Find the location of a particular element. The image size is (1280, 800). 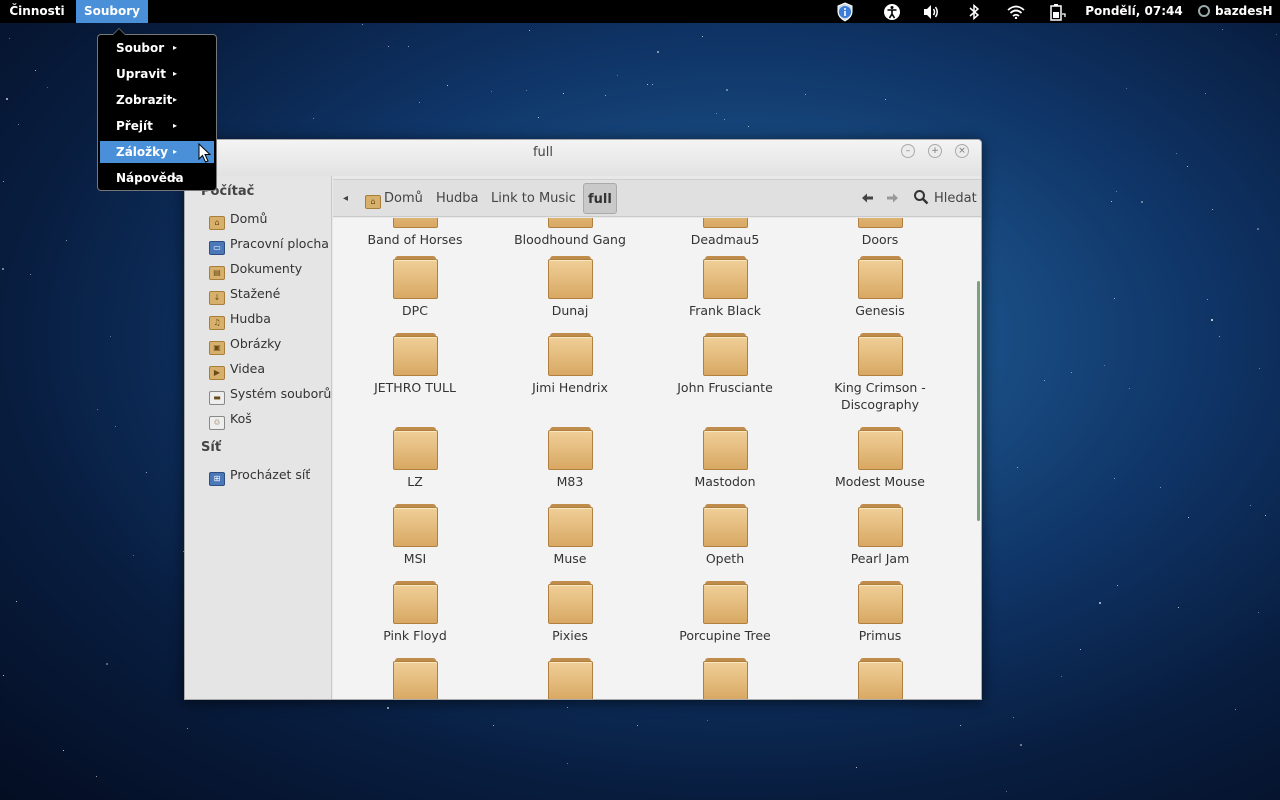

folder-item: Dunaj is located at coordinates (570, 287).